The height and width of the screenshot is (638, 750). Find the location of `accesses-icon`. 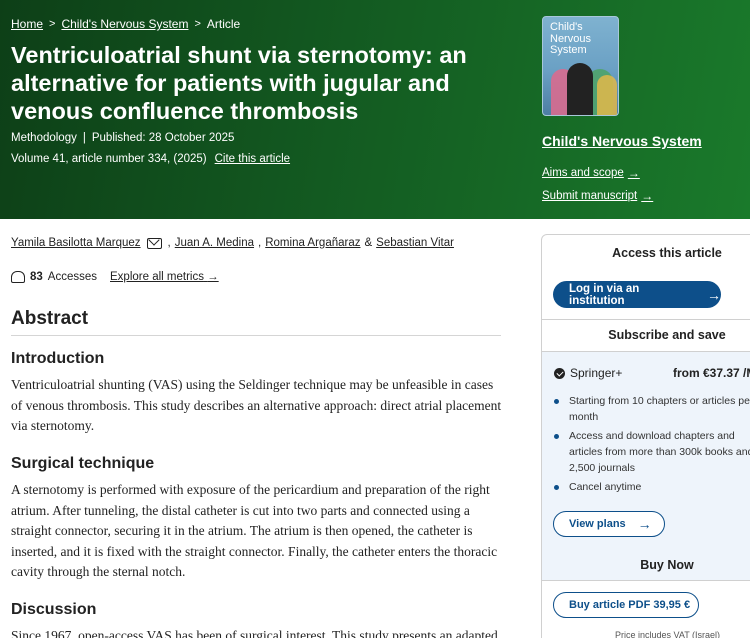

accesses-icon is located at coordinates (18, 277).